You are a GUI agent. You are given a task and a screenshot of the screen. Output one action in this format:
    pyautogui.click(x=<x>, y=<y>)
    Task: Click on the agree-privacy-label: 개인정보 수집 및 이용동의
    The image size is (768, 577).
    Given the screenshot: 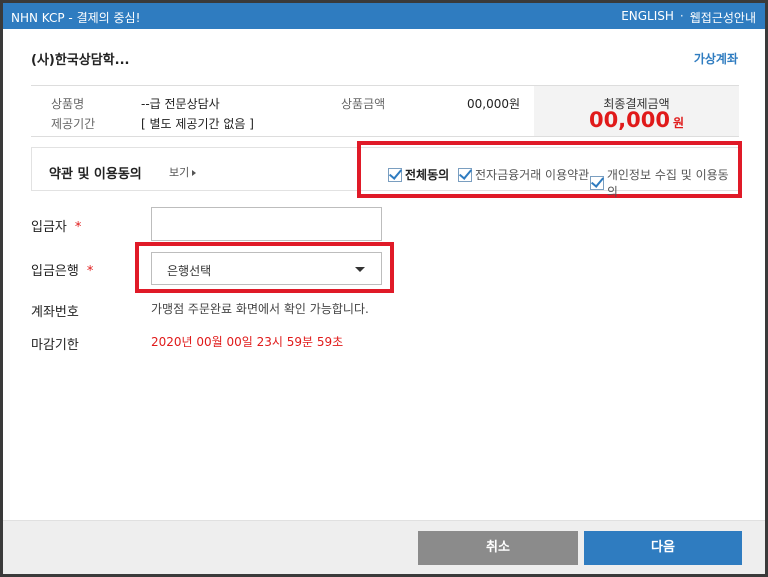 What is the action you would take?
    pyautogui.click(x=667, y=183)
    